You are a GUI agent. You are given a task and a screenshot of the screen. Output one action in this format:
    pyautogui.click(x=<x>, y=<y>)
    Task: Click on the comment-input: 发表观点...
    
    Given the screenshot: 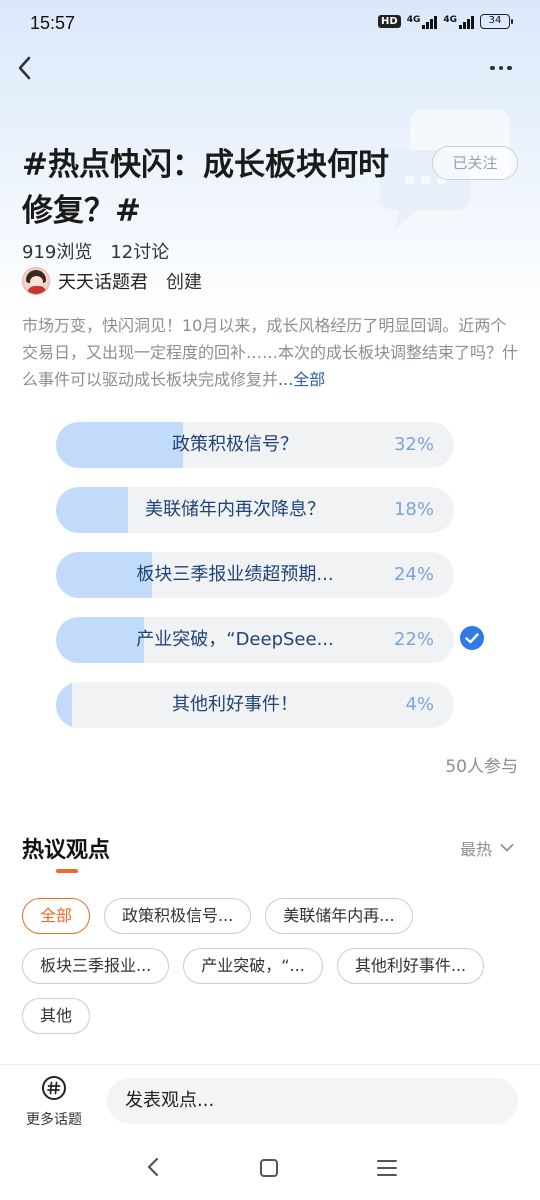 What is the action you would take?
    pyautogui.click(x=312, y=1101)
    